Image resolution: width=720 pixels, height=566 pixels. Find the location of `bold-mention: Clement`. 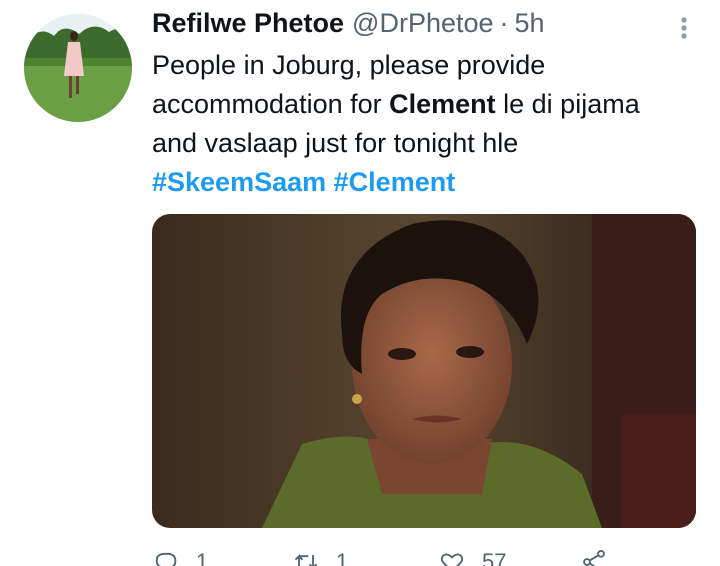

bold-mention: Clement is located at coordinates (442, 104).